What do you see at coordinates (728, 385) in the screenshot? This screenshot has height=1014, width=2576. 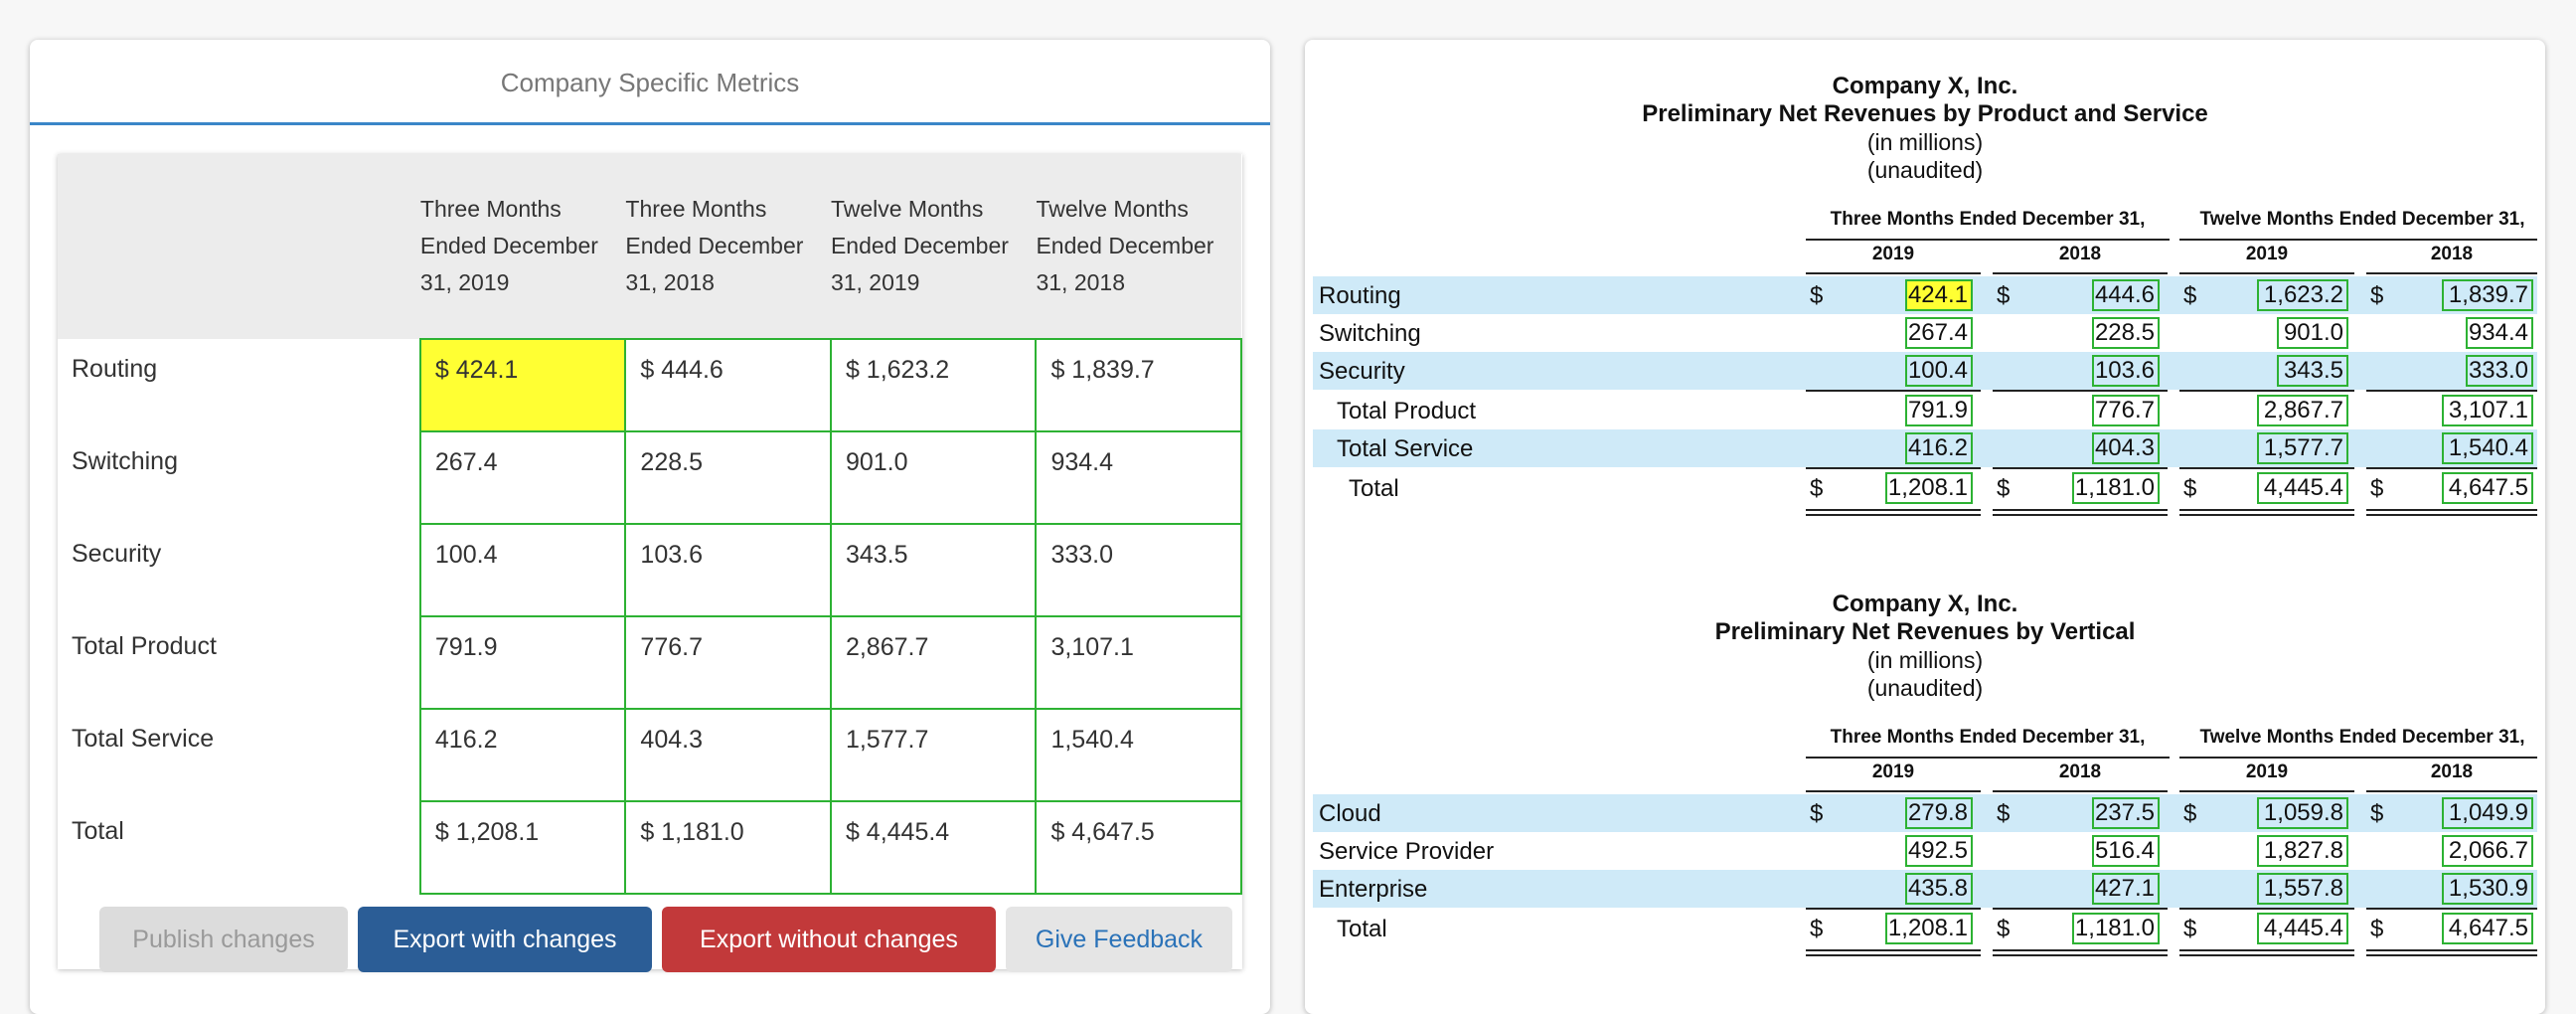 I see `table-cell: $ 444.6` at bounding box center [728, 385].